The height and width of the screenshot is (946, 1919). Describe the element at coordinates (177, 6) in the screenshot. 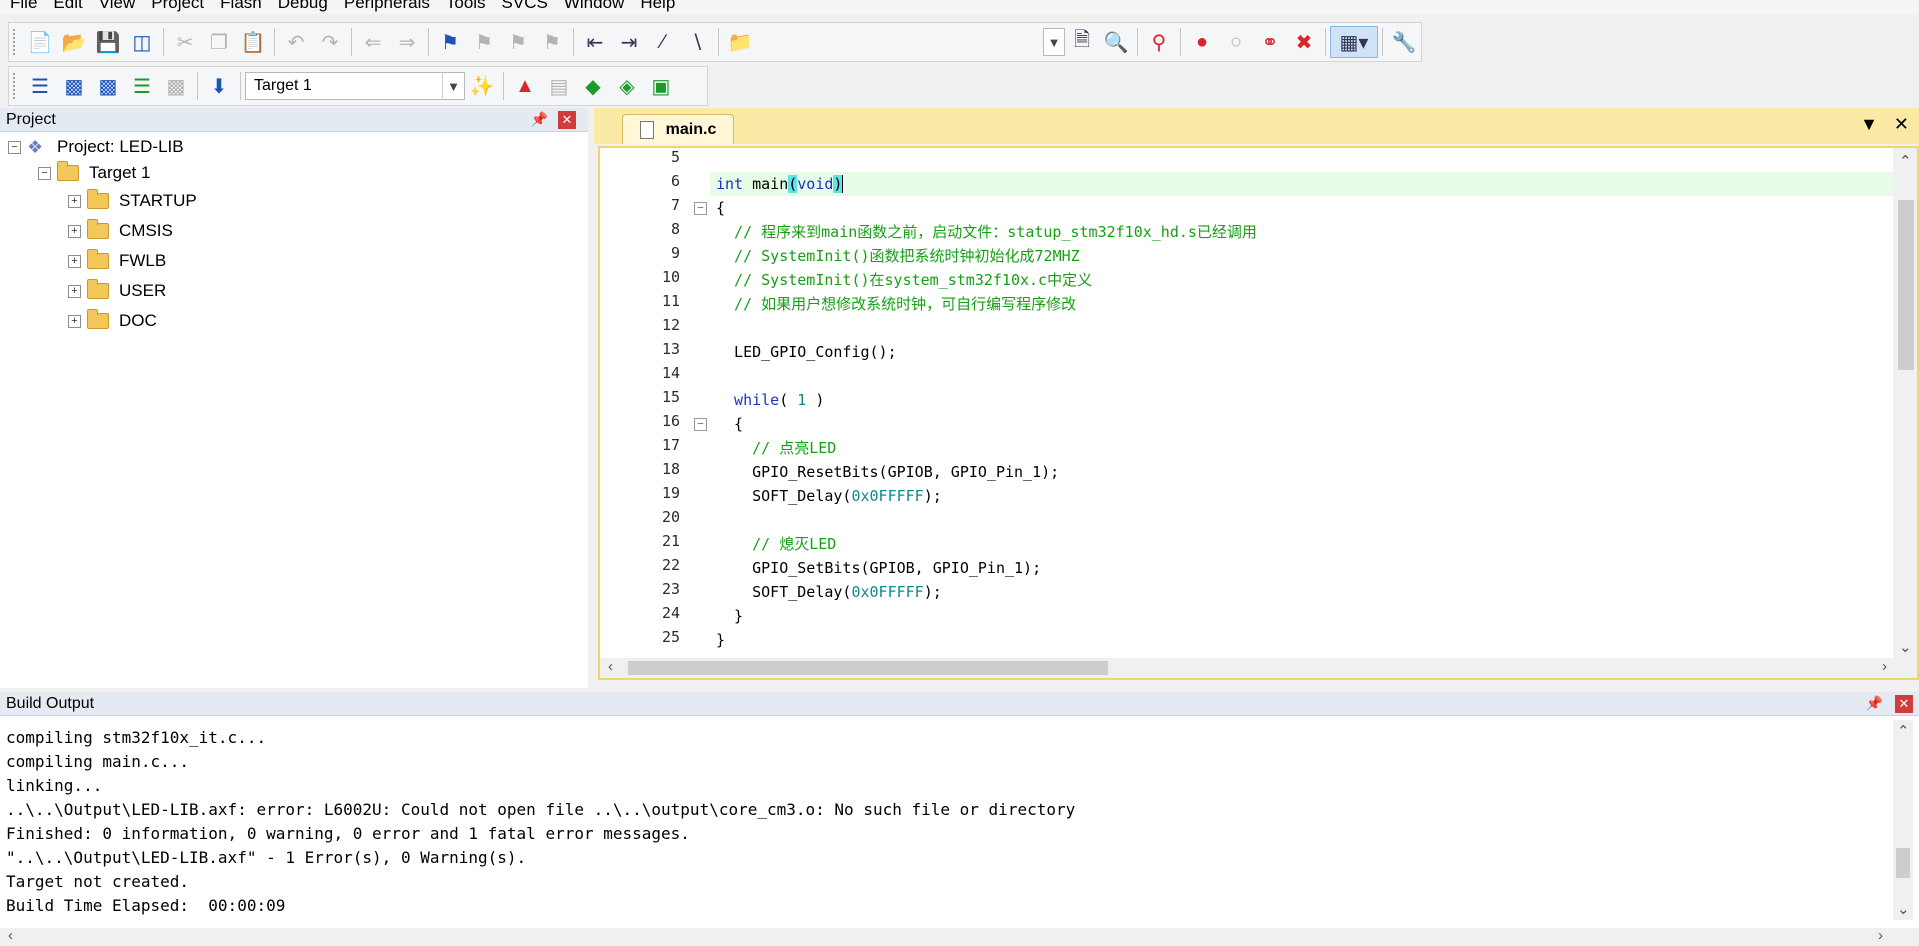

I see `menu-project: Project` at that location.